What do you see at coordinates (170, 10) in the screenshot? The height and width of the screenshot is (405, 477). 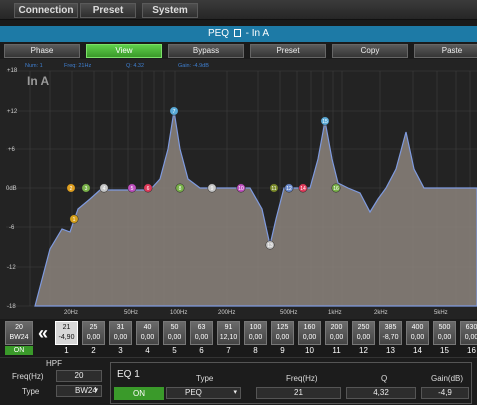 I see `menu-system: System` at bounding box center [170, 10].